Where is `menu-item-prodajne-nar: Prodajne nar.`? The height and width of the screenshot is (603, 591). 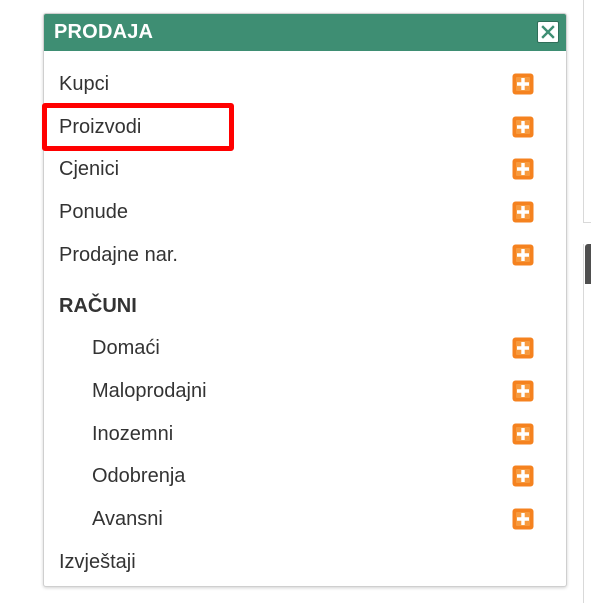
menu-item-prodajne-nar: Prodajne nar. is located at coordinates (305, 255).